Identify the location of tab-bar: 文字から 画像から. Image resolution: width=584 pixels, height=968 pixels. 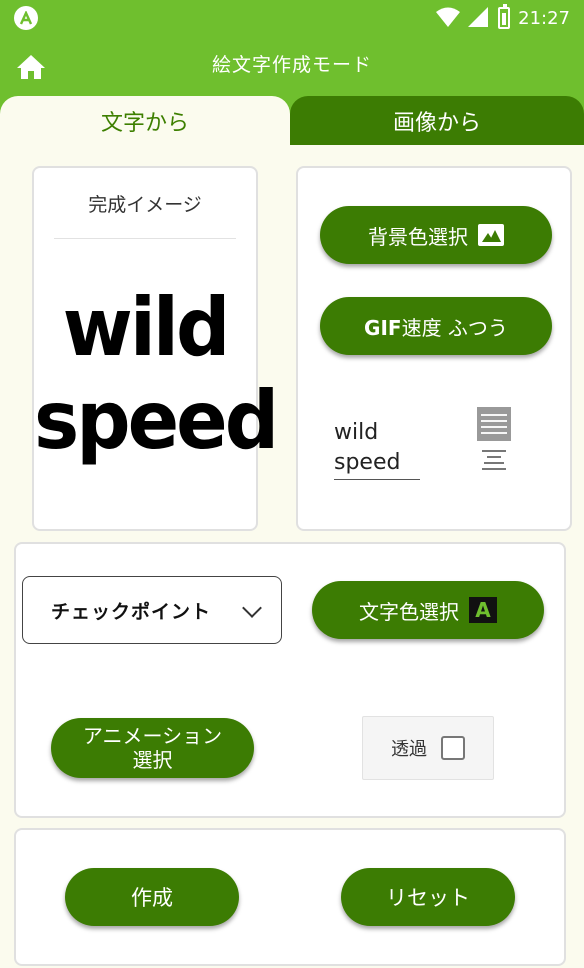
(292, 120).